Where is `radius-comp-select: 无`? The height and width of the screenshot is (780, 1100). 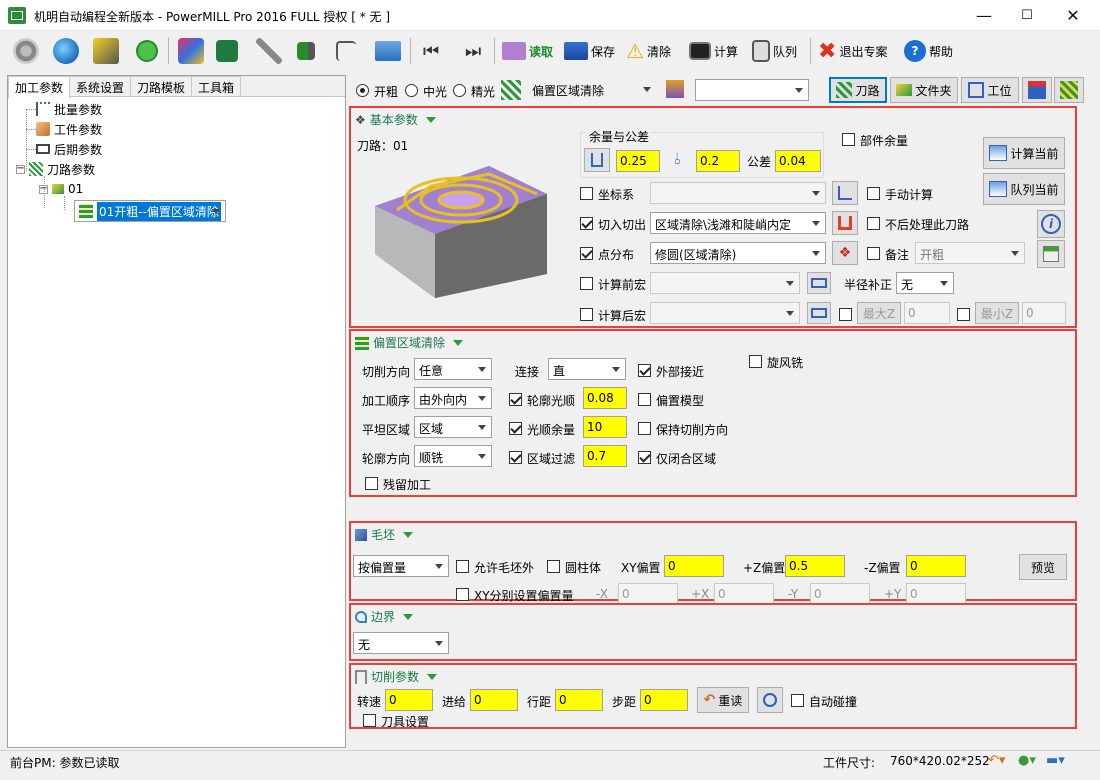 radius-comp-select: 无 is located at coordinates (925, 283).